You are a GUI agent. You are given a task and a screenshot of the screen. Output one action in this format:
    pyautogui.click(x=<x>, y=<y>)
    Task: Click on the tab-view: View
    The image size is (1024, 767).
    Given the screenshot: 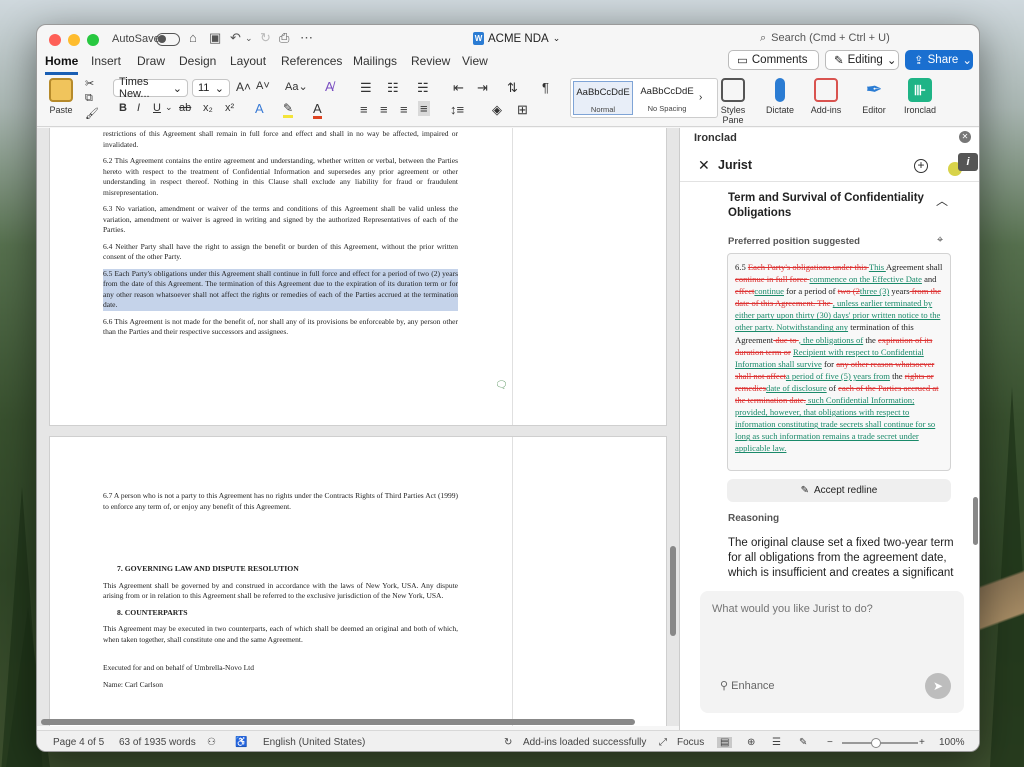 What is the action you would take?
    pyautogui.click(x=475, y=64)
    